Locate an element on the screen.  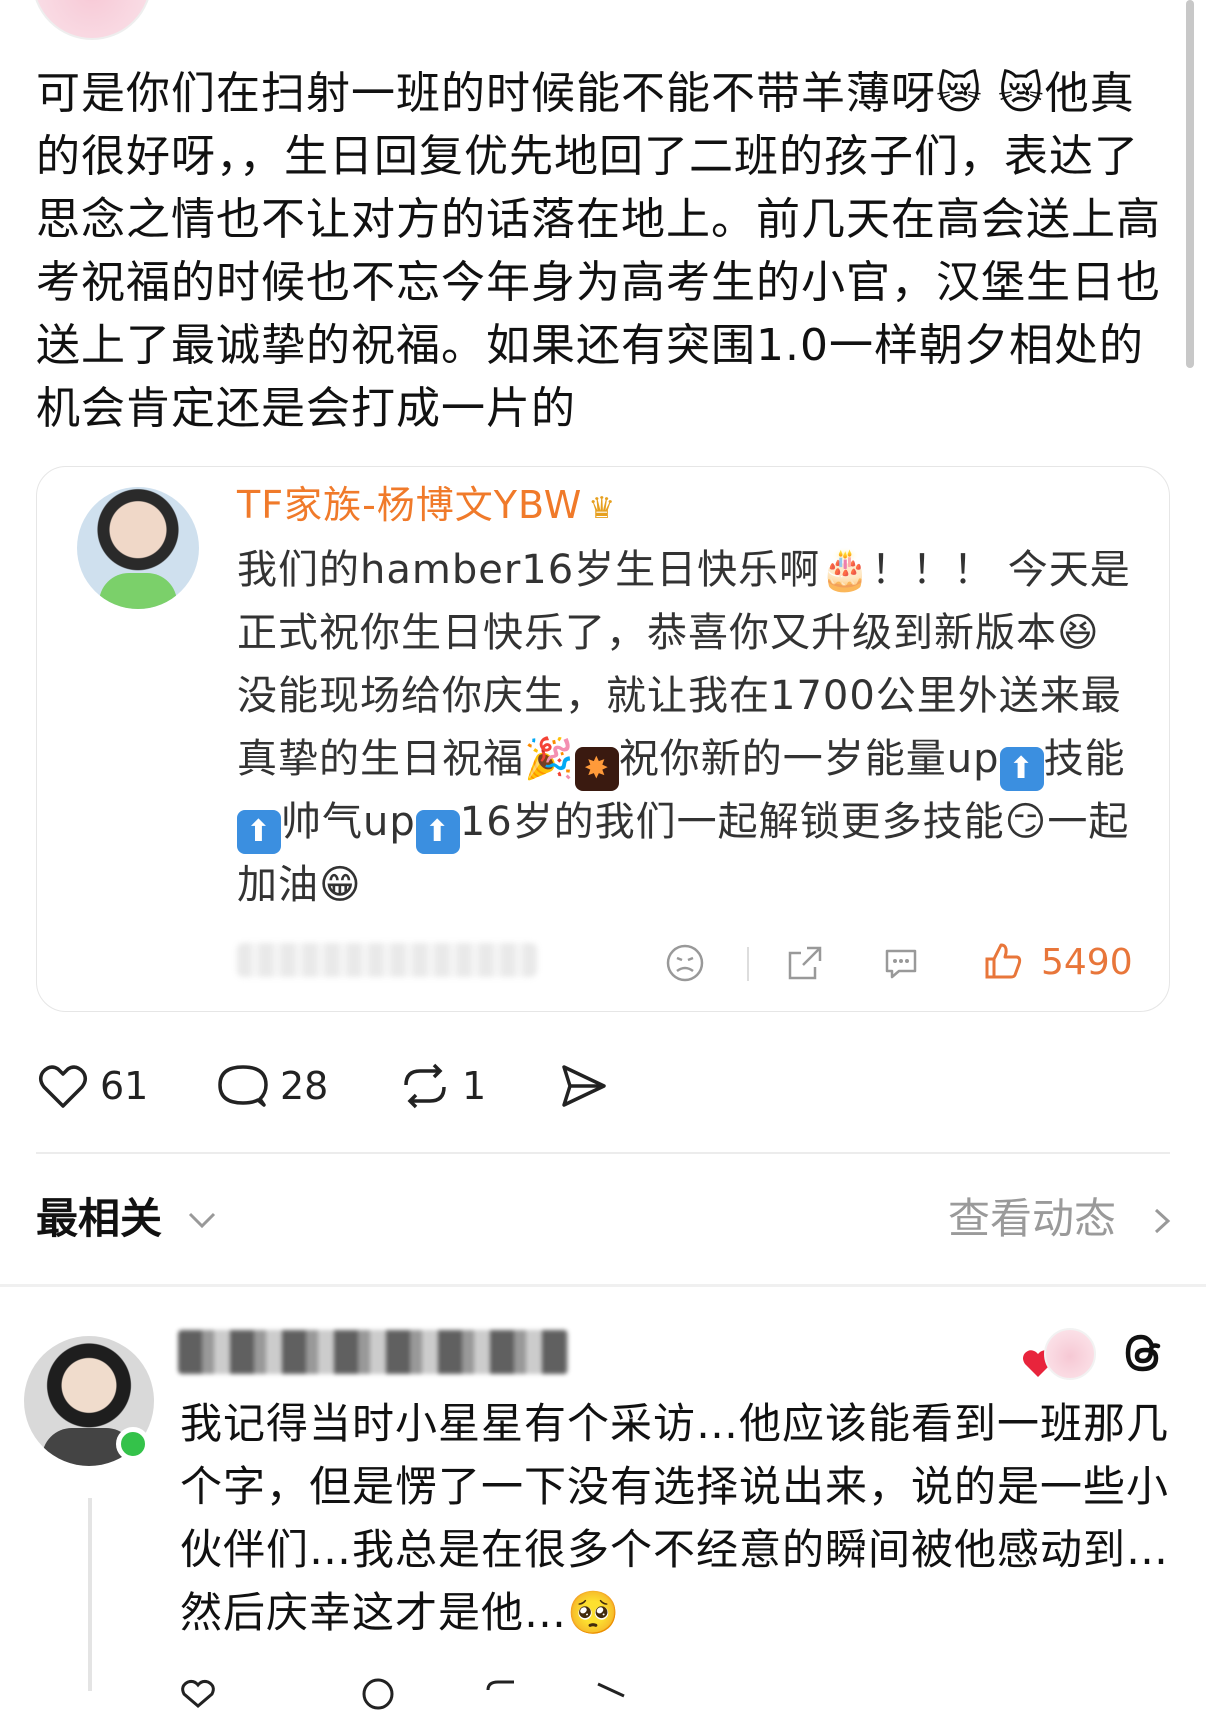
share-icon is located at coordinates (805, 963).